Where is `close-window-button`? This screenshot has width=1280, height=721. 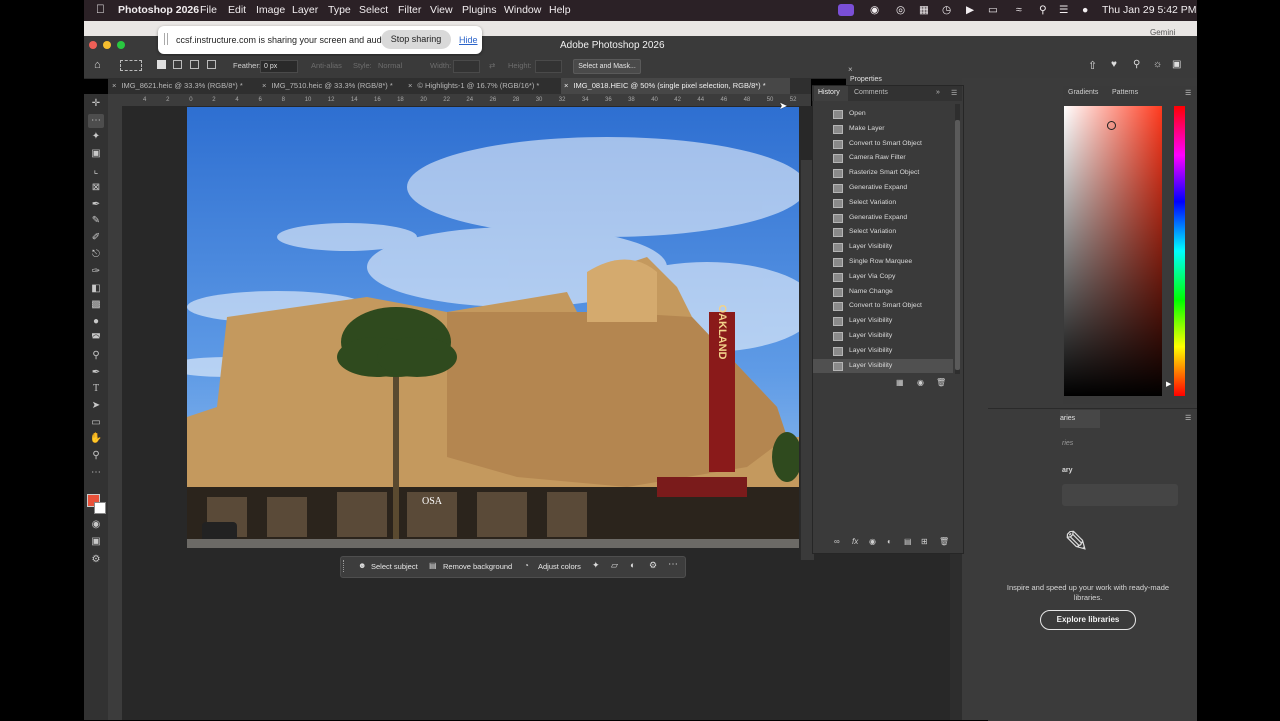
close-window-button is located at coordinates (93, 45).